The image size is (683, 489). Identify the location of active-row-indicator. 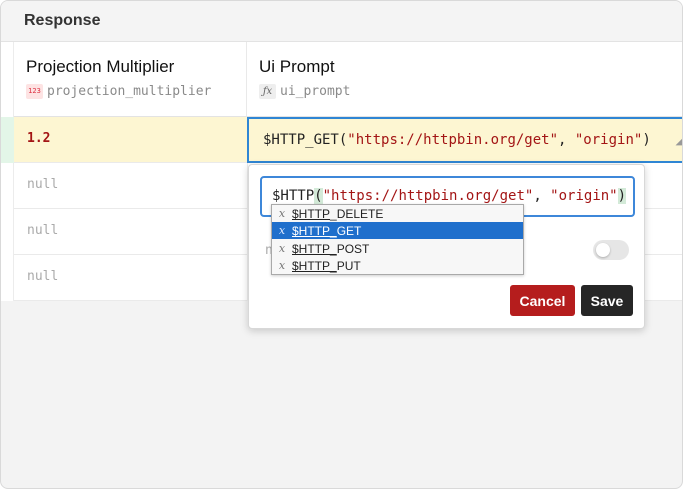
(7, 140).